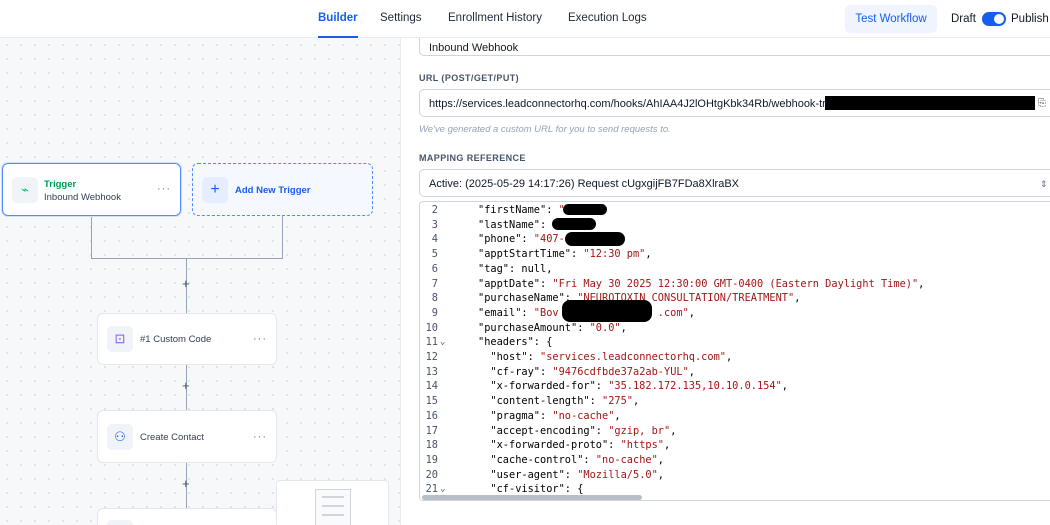 The height and width of the screenshot is (525, 1050). Describe the element at coordinates (442, 342) in the screenshot. I see `fold-icon: ⌄` at that location.